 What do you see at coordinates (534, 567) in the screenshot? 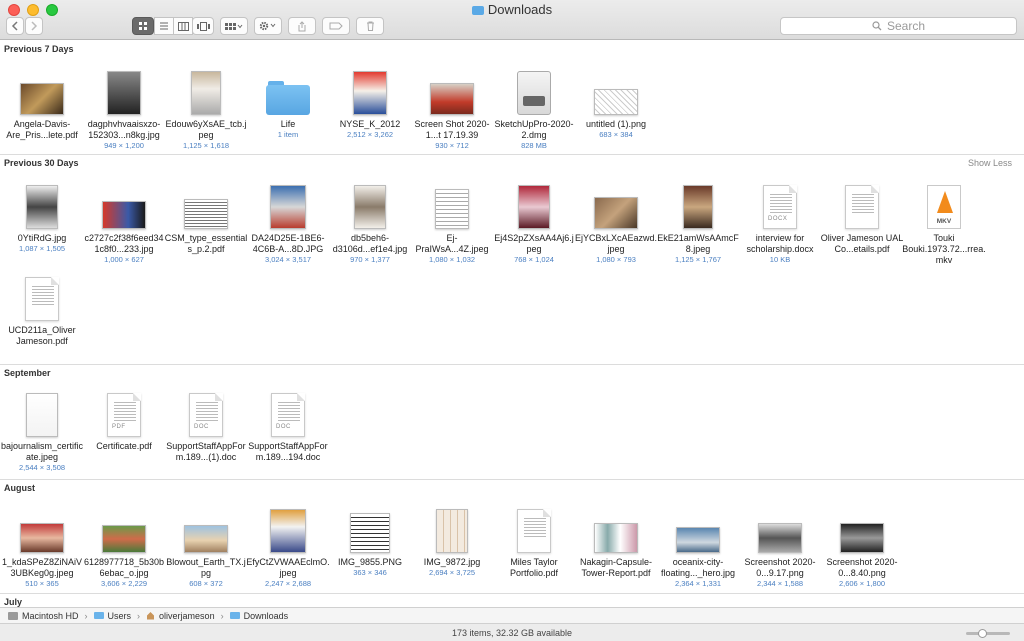
I see `file-name: Miles Taylor Portfolio.pdf` at bounding box center [534, 567].